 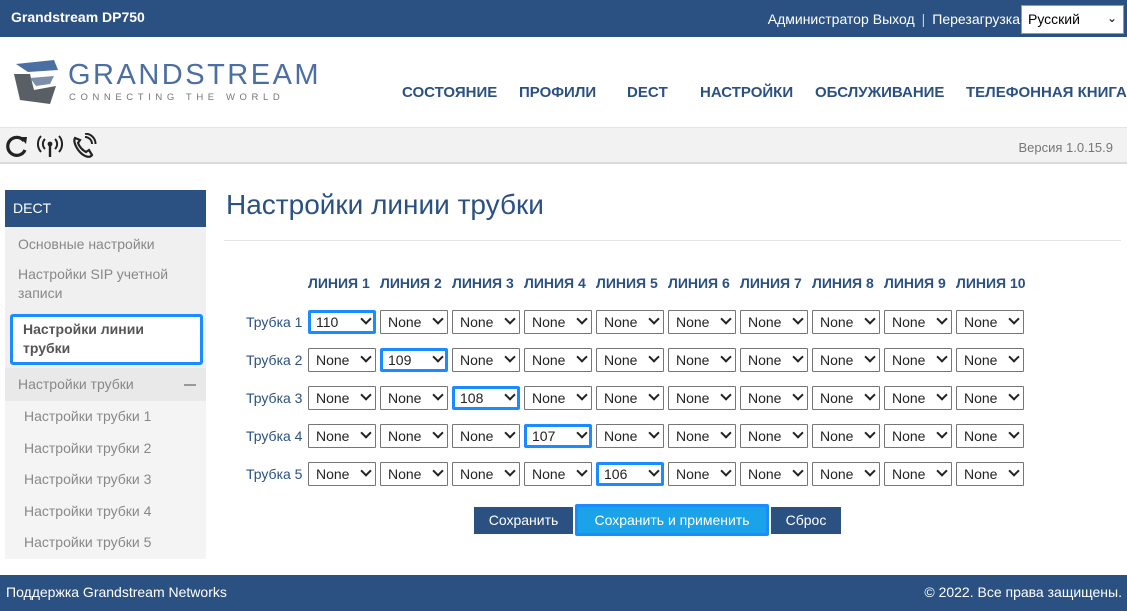 I want to click on reset-button: Сброс, so click(x=806, y=520).